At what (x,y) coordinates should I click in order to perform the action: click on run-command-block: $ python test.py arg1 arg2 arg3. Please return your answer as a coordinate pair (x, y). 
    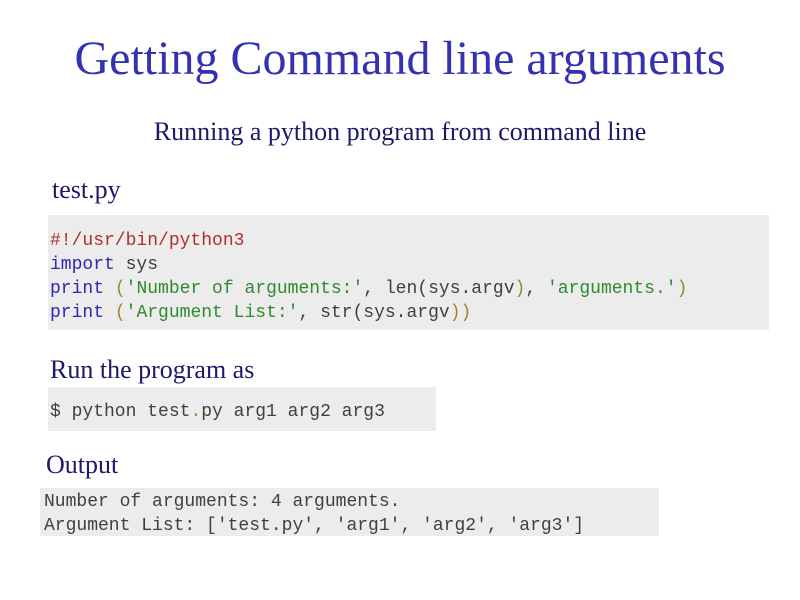
    Looking at the image, I should click on (242, 409).